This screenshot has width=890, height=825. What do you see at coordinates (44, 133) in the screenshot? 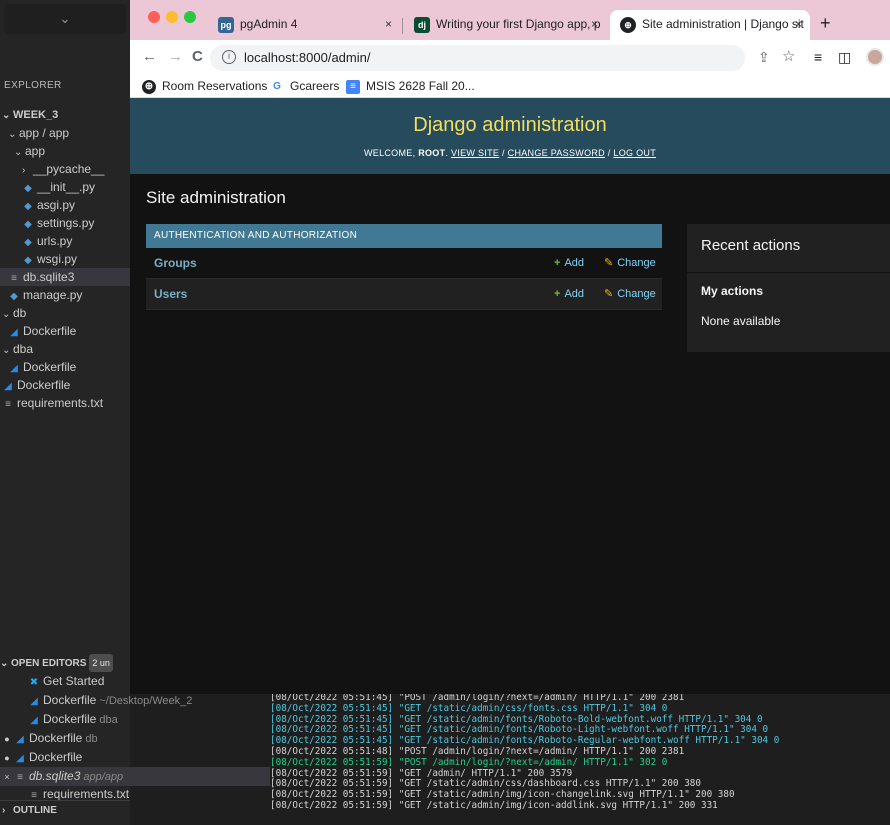
I see `tree-label: app / app` at bounding box center [44, 133].